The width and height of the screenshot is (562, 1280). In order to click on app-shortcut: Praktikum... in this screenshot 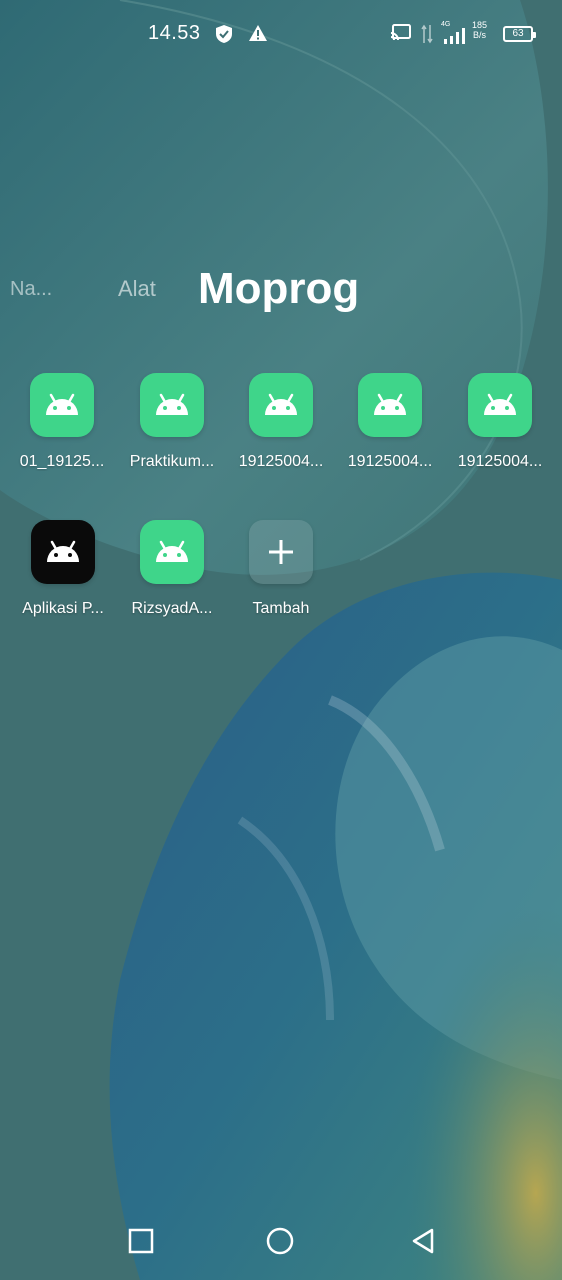, I will do `click(172, 422)`.